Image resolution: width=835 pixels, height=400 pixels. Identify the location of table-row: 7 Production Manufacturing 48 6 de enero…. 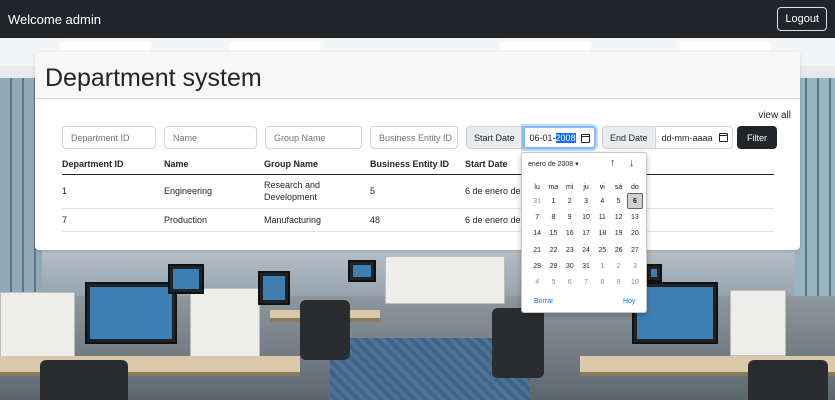
(418, 220).